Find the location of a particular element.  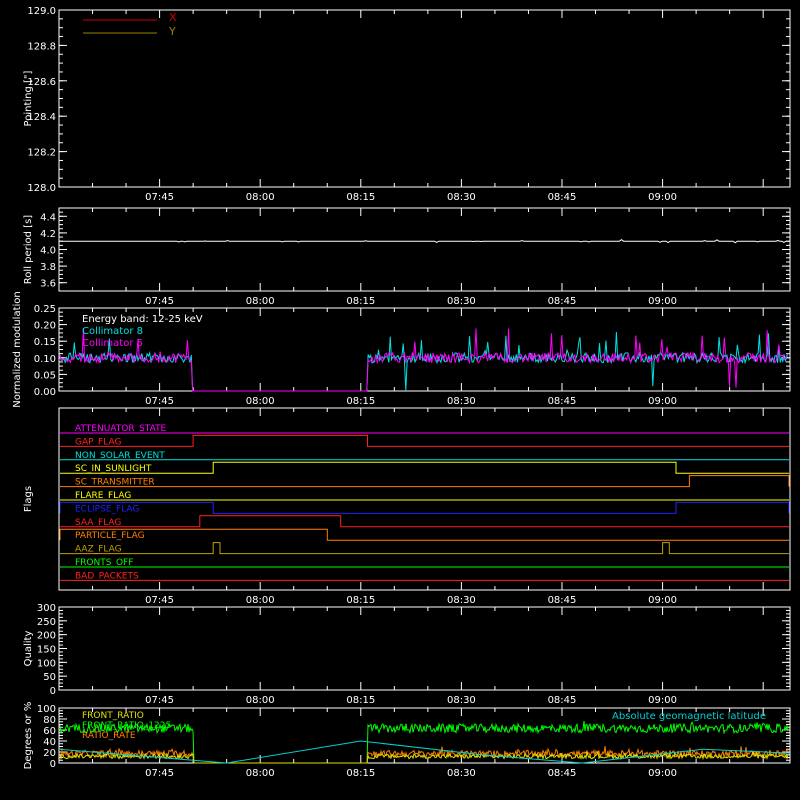

y-tick-label: 0.05 is located at coordinates (45, 375).